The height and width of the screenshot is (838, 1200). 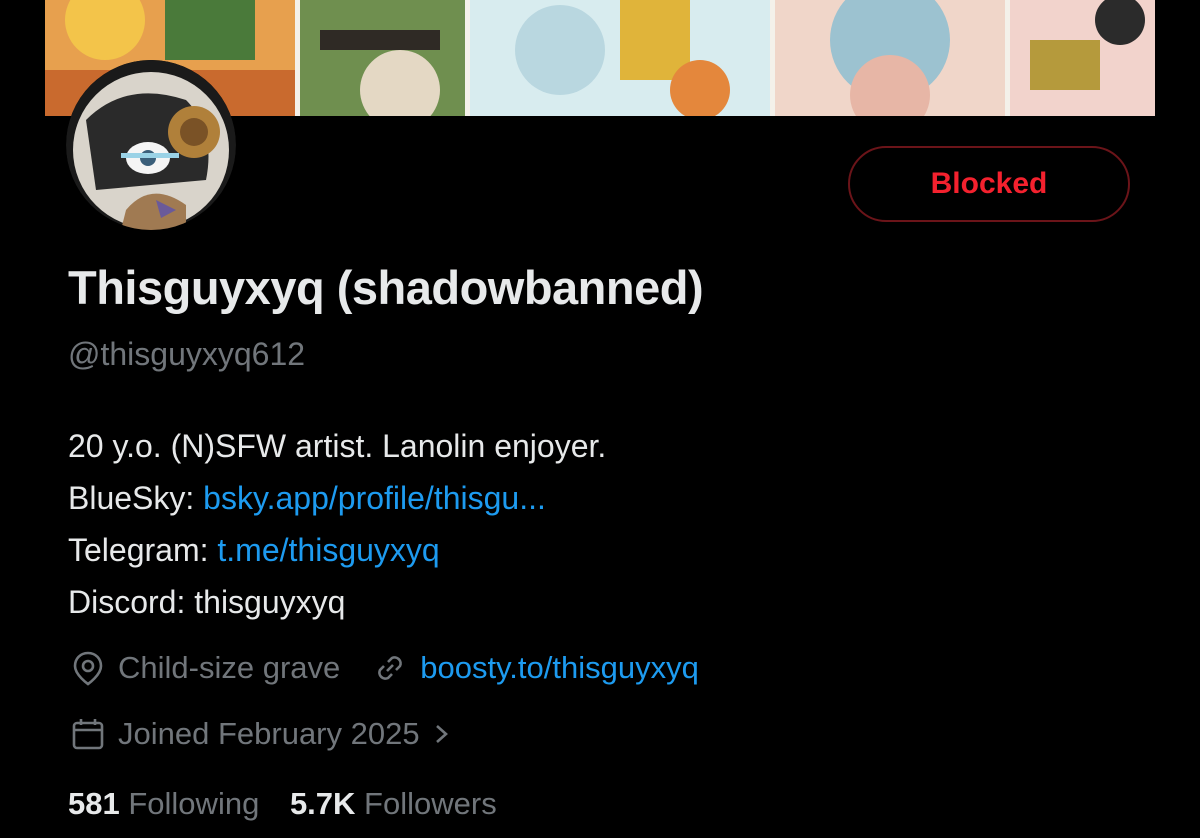 What do you see at coordinates (989, 184) in the screenshot?
I see `blocked-button: Blocked` at bounding box center [989, 184].